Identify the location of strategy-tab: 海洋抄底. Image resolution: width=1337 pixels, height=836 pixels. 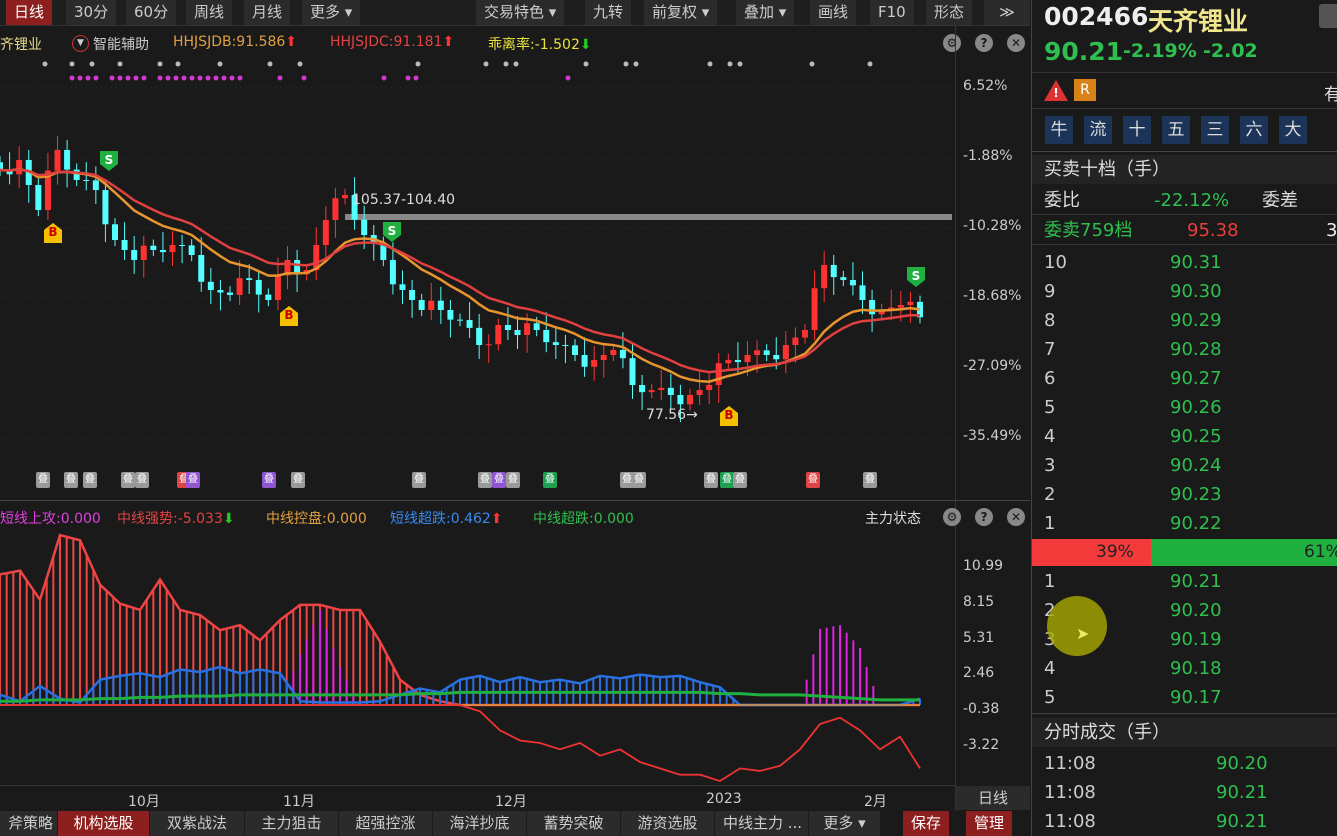
(480, 823).